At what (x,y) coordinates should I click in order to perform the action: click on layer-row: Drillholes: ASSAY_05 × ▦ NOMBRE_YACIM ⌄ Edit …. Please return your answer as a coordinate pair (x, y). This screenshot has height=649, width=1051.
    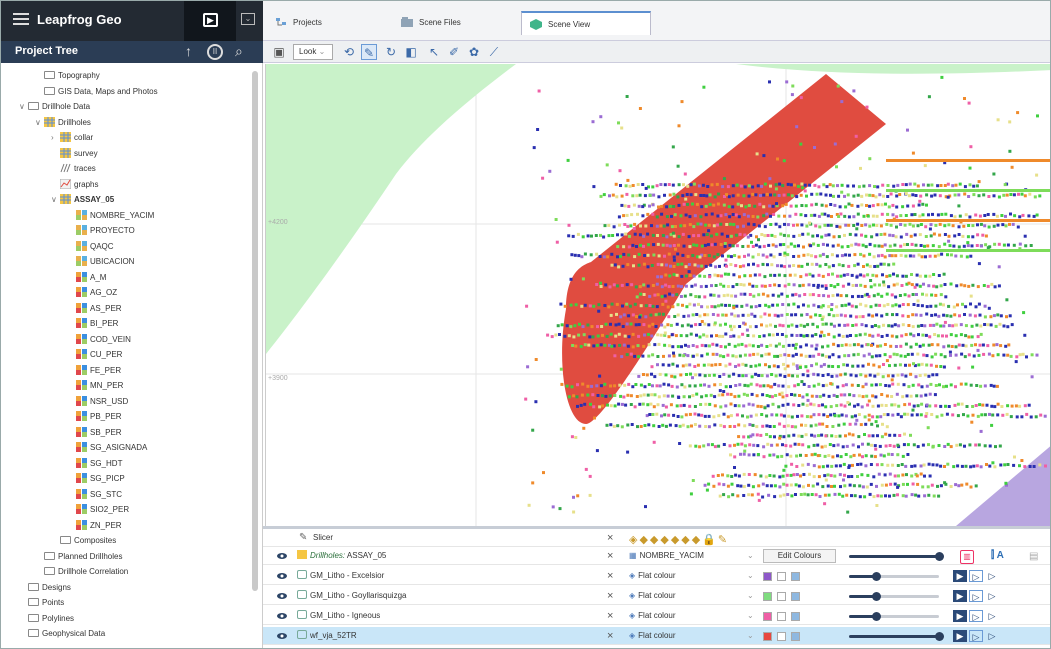
    Looking at the image, I should click on (656, 556).